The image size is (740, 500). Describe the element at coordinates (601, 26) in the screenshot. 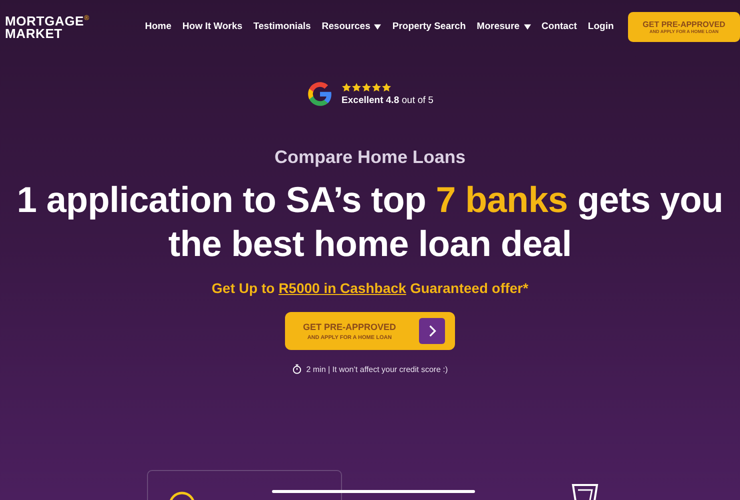

I see `nav-link: Login` at that location.